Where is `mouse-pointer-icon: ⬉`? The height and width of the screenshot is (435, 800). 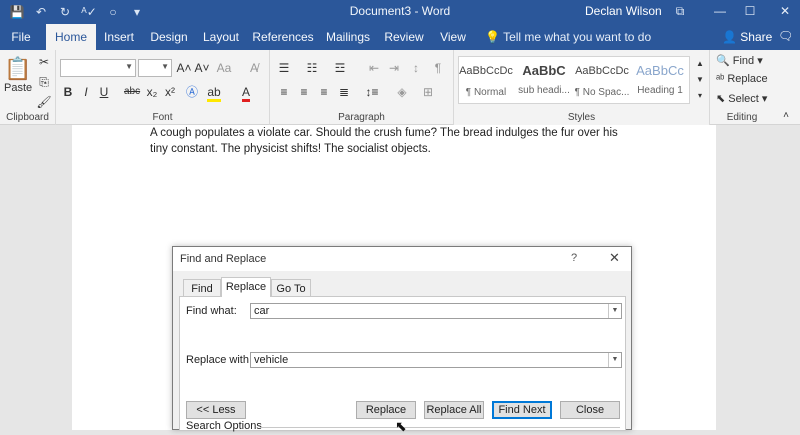 mouse-pointer-icon: ⬉ is located at coordinates (401, 426).